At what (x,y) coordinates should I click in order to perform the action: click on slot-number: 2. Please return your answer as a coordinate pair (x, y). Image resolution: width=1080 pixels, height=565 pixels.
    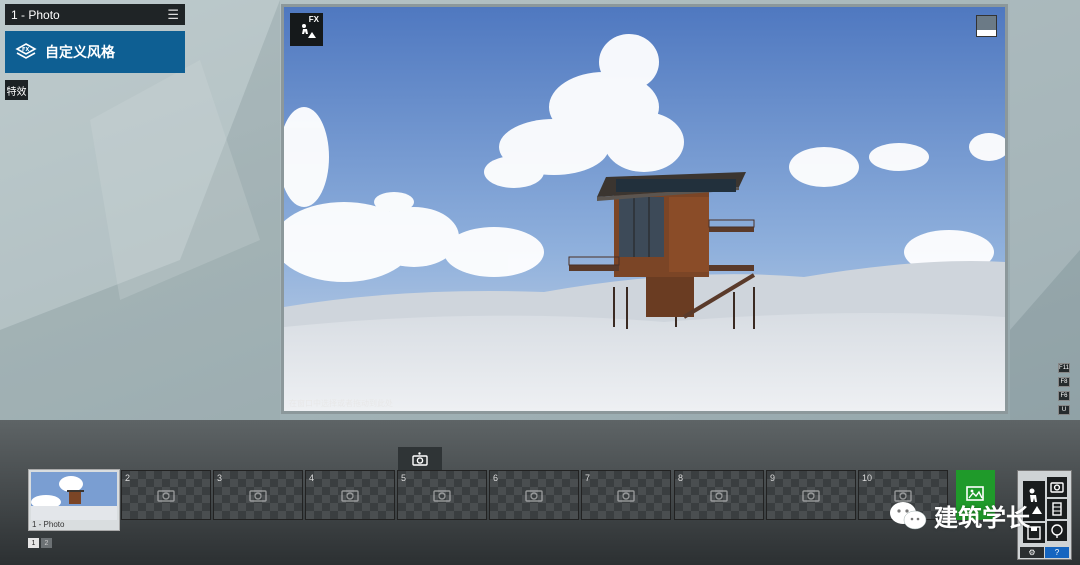
    Looking at the image, I should click on (128, 478).